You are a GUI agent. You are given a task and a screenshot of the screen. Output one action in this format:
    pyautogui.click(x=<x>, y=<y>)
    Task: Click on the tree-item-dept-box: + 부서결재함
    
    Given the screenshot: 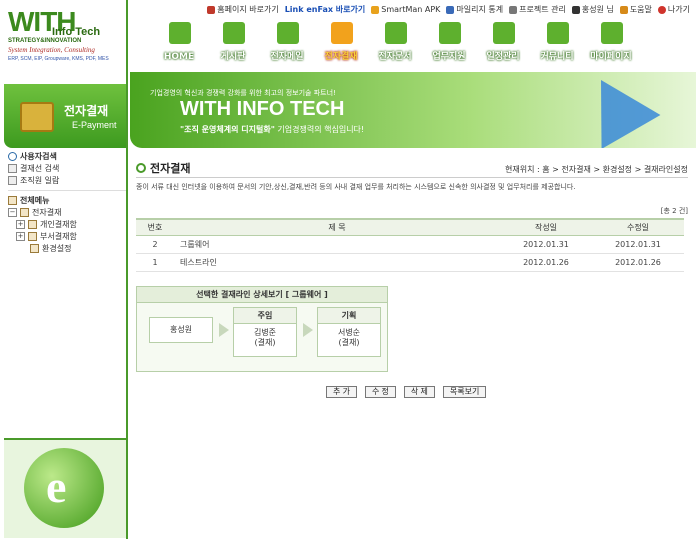 What is the action you would take?
    pyautogui.click(x=67, y=236)
    